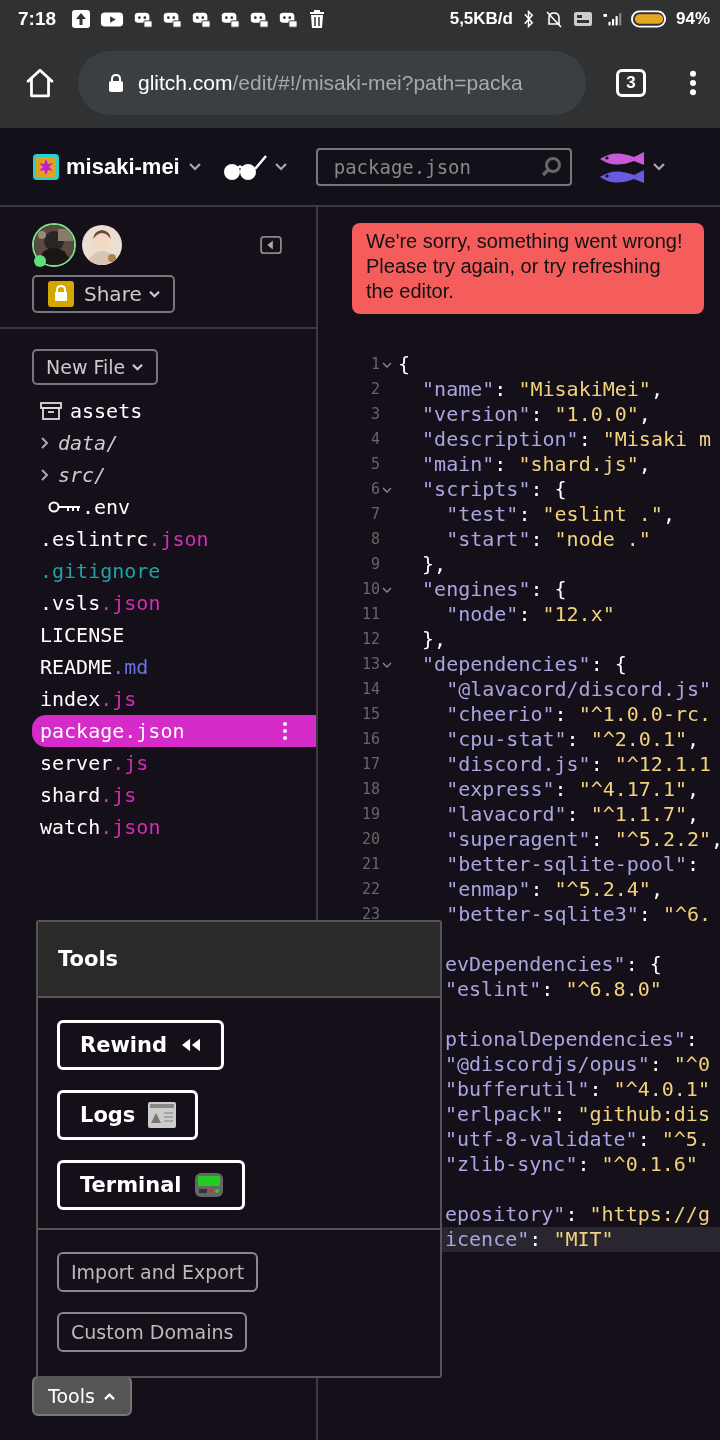 The image size is (720, 1440). I want to click on file-name: watch.json, so click(100, 827).